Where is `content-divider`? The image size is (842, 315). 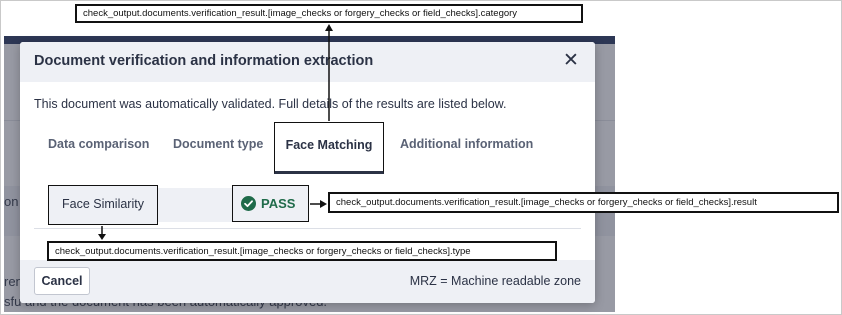
content-divider is located at coordinates (307, 228).